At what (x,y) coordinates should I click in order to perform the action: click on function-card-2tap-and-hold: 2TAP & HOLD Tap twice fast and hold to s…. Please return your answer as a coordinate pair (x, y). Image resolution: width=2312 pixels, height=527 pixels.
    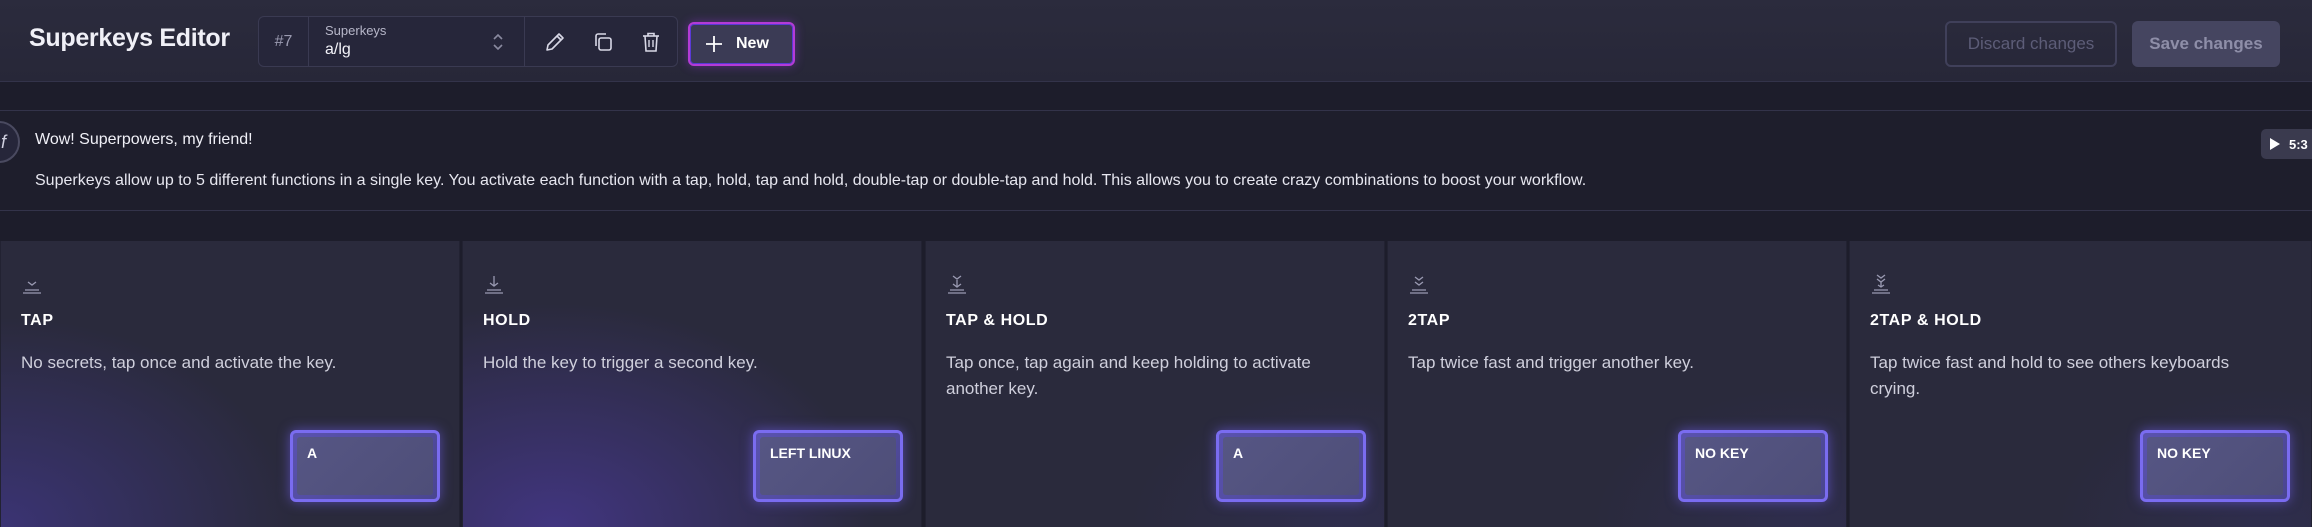
    Looking at the image, I should click on (2080, 384).